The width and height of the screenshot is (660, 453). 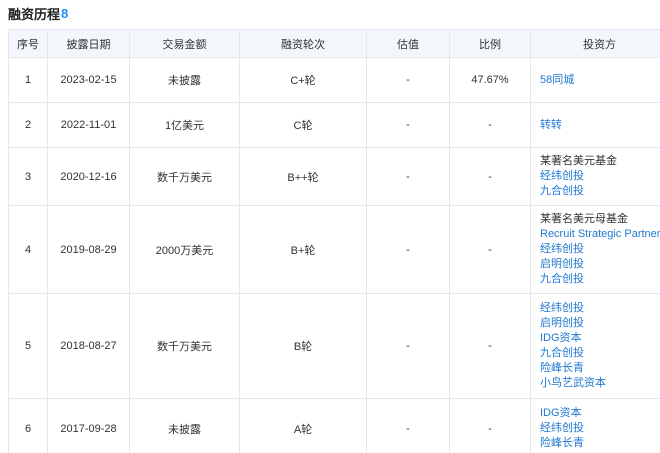 I want to click on table-row: 2 2022-11-01 1亿美元 C轮 - - 转转, so click(x=334, y=125).